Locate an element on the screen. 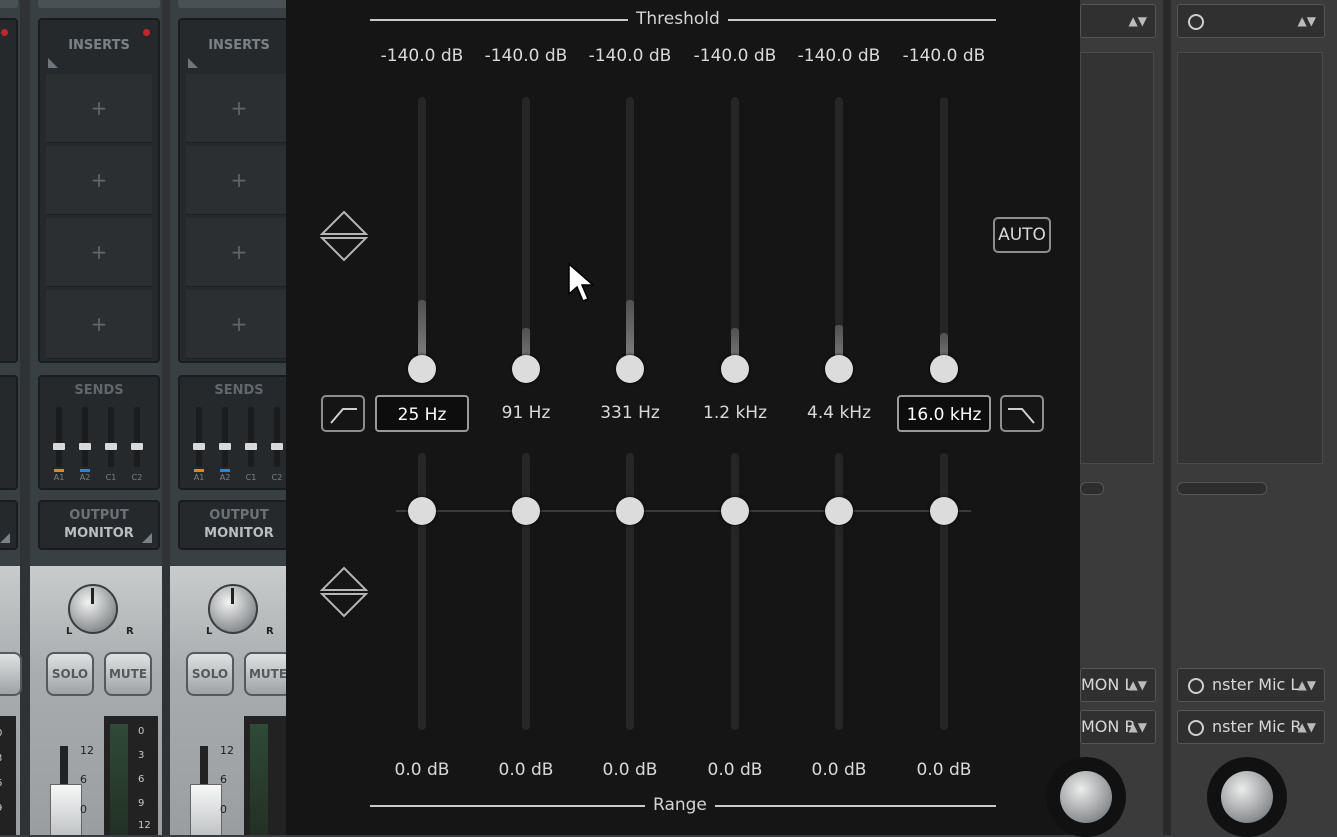 This screenshot has width=1337, height=837. band-2-range-slider is located at coordinates (526, 591).